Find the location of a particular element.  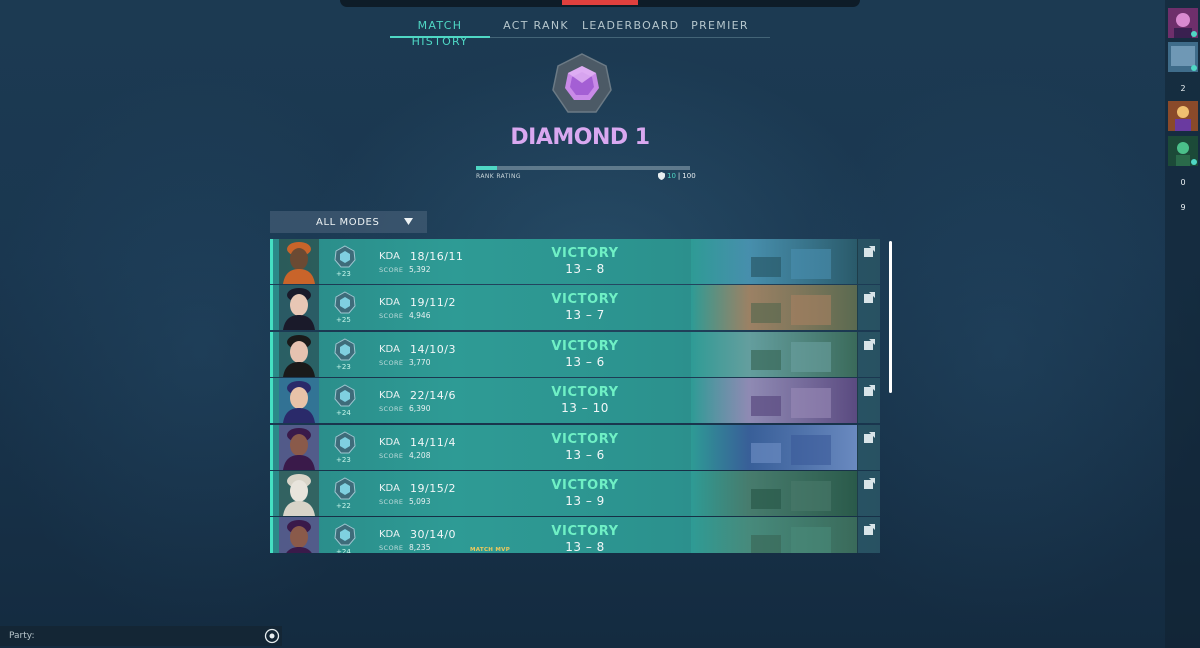

deaths: 10 is located at coordinates (437, 349).